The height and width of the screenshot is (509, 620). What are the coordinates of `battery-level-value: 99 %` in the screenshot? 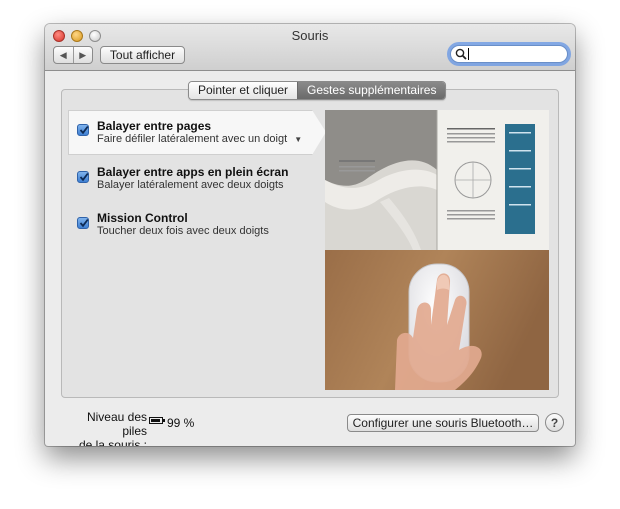 It's located at (181, 423).